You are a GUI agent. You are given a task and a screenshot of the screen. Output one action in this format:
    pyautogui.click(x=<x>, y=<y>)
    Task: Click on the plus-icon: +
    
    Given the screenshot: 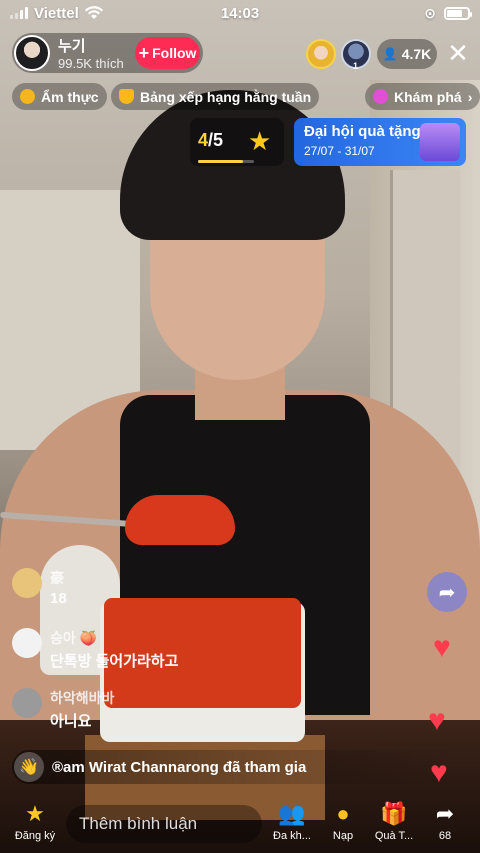 What is the action you would take?
    pyautogui.click(x=144, y=52)
    